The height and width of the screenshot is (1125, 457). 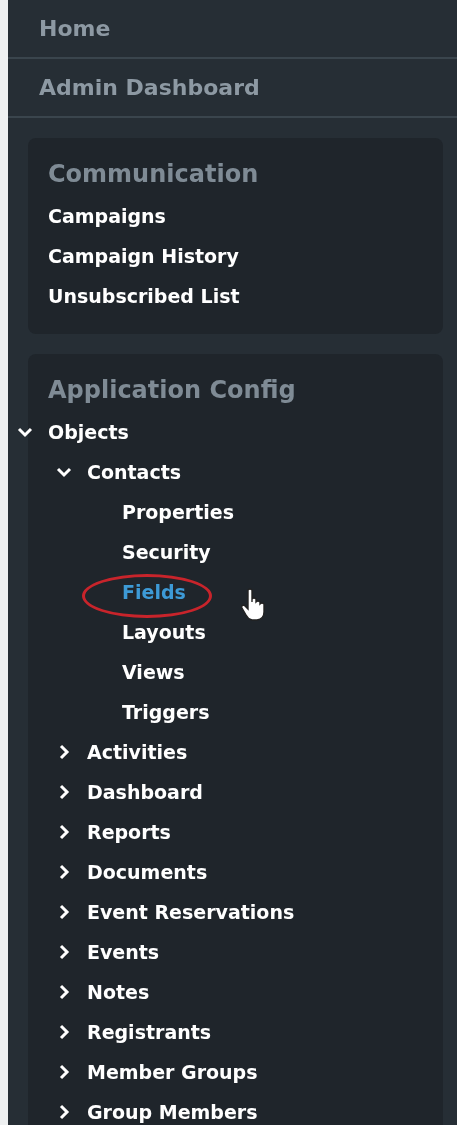 I want to click on tree-item: Dashboard, so click(x=145, y=792).